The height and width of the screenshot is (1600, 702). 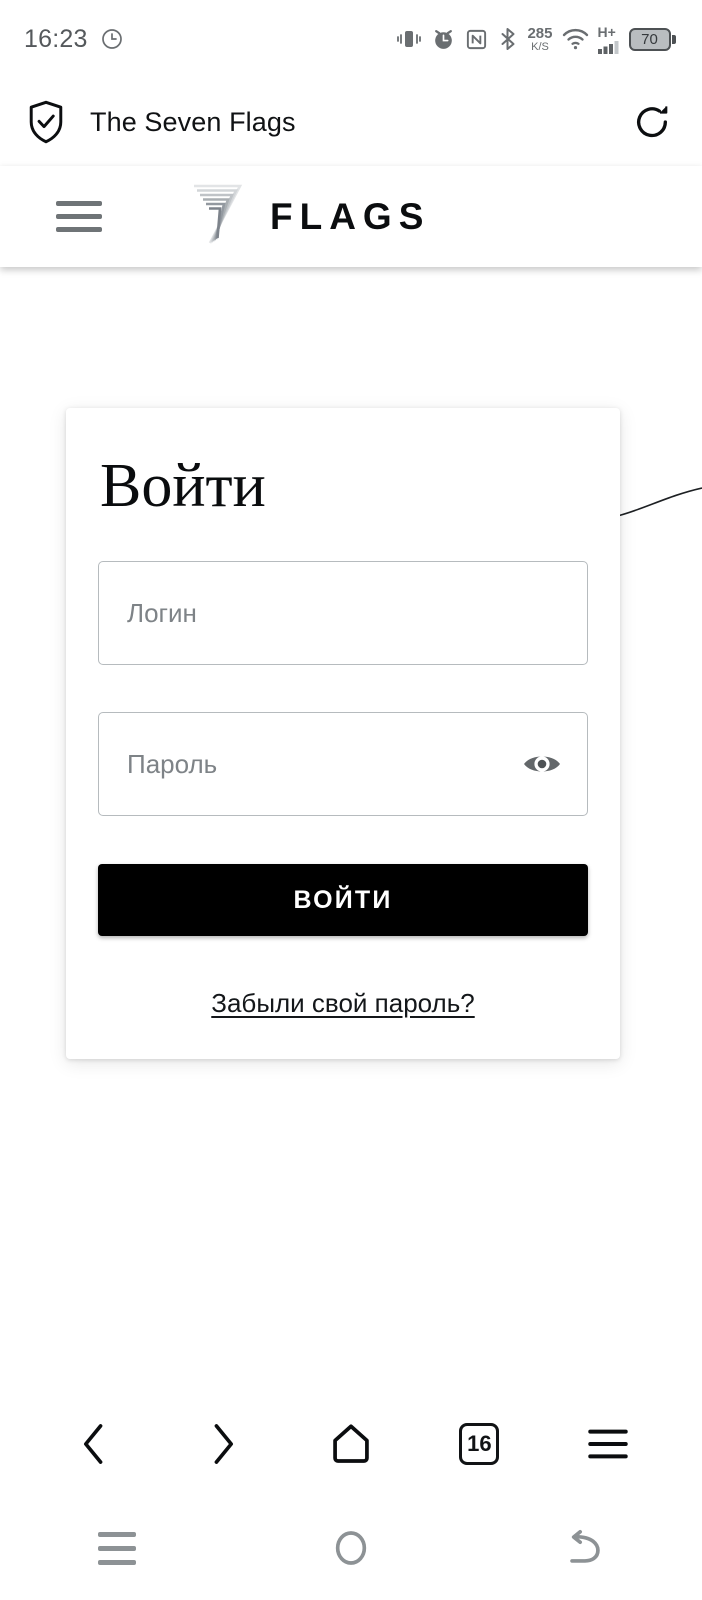 What do you see at coordinates (608, 1444) in the screenshot?
I see `browser-menu-icon` at bounding box center [608, 1444].